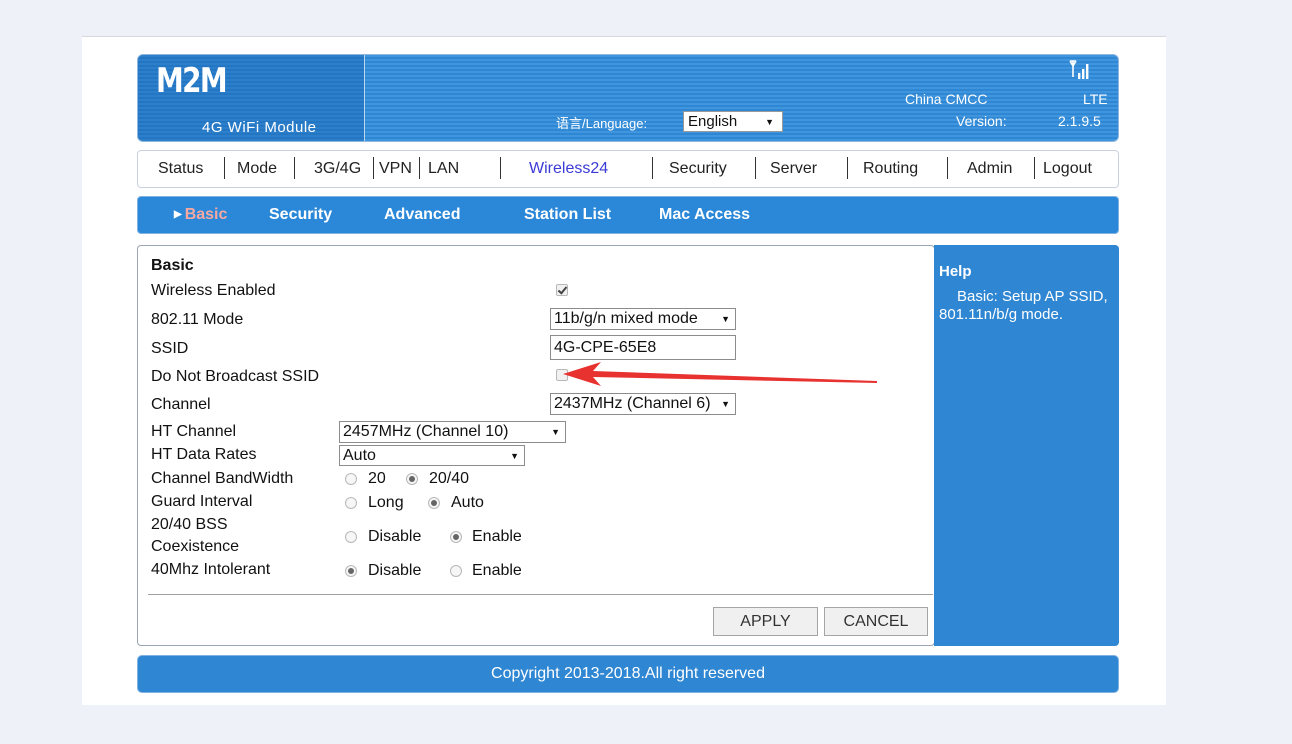 Image resolution: width=1292 pixels, height=744 pixels. What do you see at coordinates (497, 536) in the screenshot?
I see `bss-enable-label: Enable` at bounding box center [497, 536].